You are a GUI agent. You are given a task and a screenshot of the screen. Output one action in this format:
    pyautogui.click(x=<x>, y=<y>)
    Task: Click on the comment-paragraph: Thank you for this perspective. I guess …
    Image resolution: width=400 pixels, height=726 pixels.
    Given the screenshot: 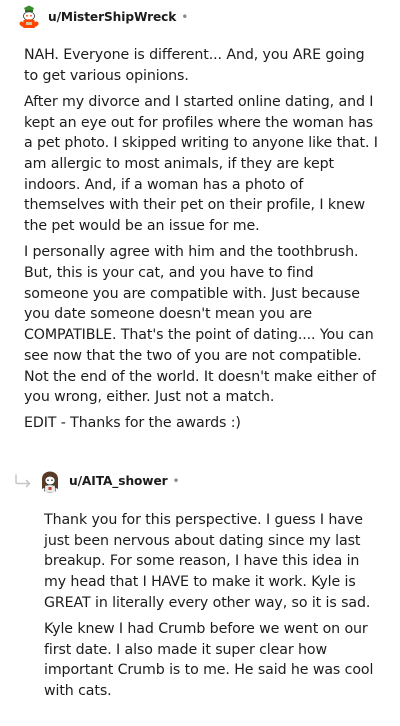 What is the action you would take?
    pyautogui.click(x=207, y=561)
    